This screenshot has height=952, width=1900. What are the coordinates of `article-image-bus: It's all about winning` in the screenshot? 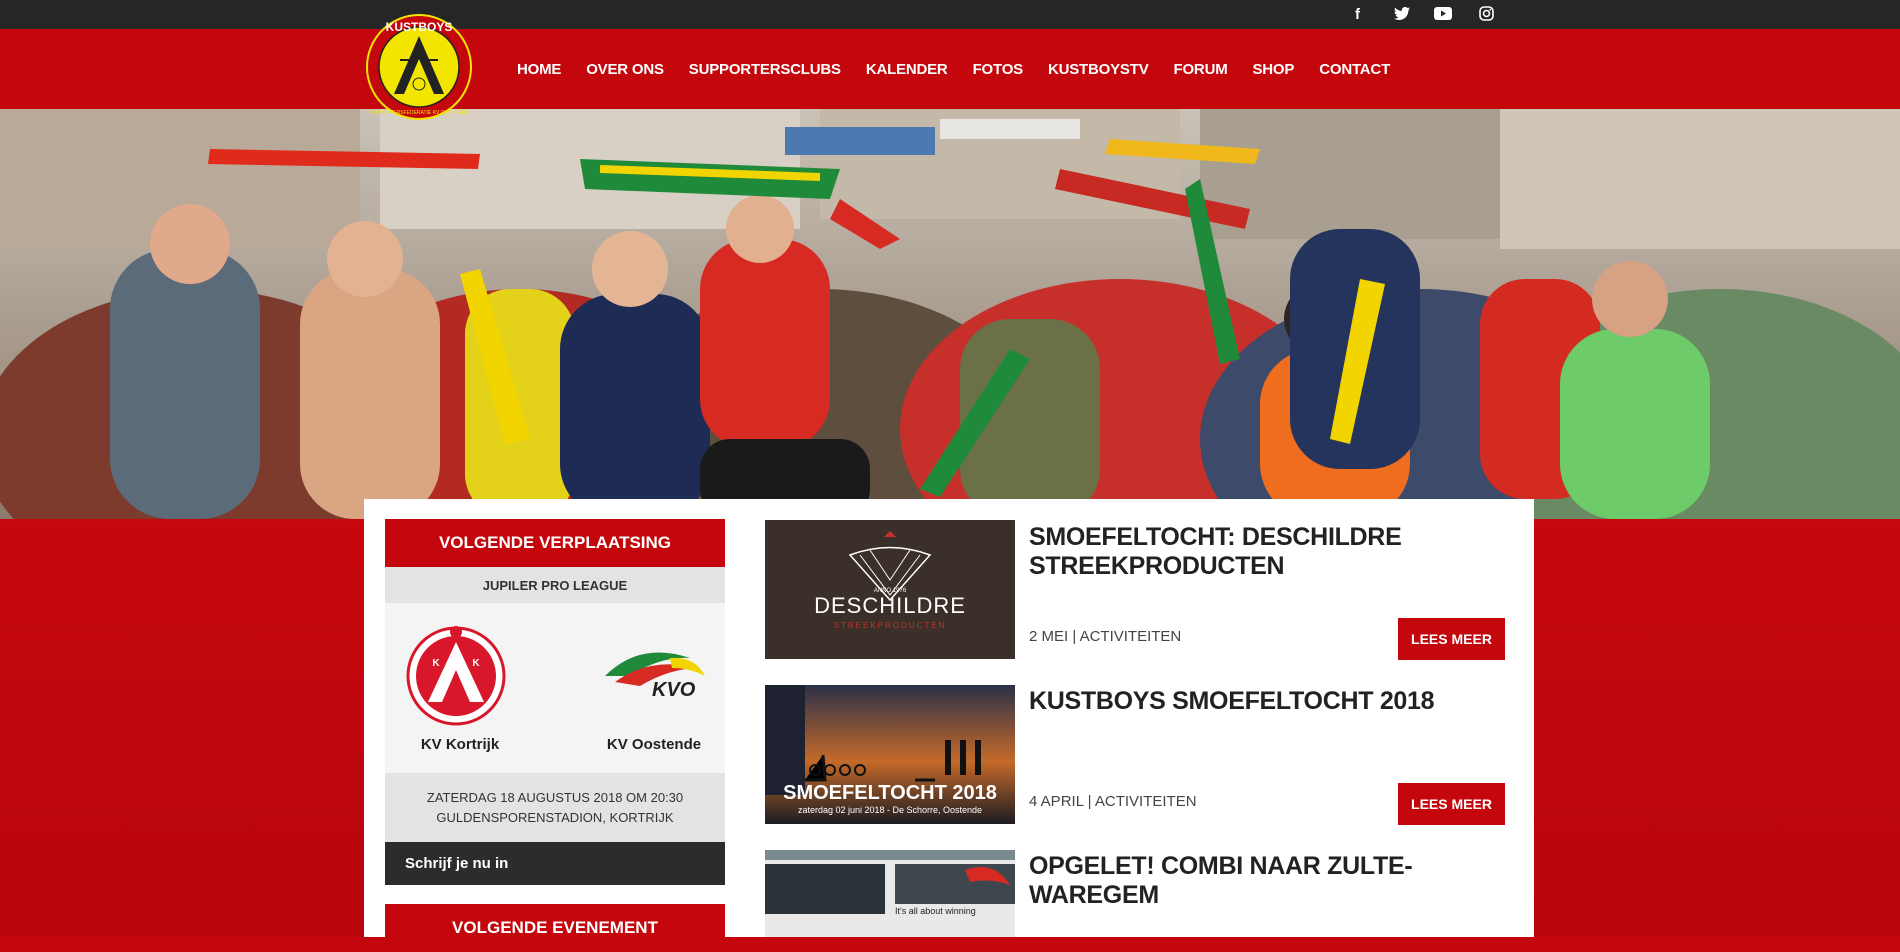 It's located at (890, 893).